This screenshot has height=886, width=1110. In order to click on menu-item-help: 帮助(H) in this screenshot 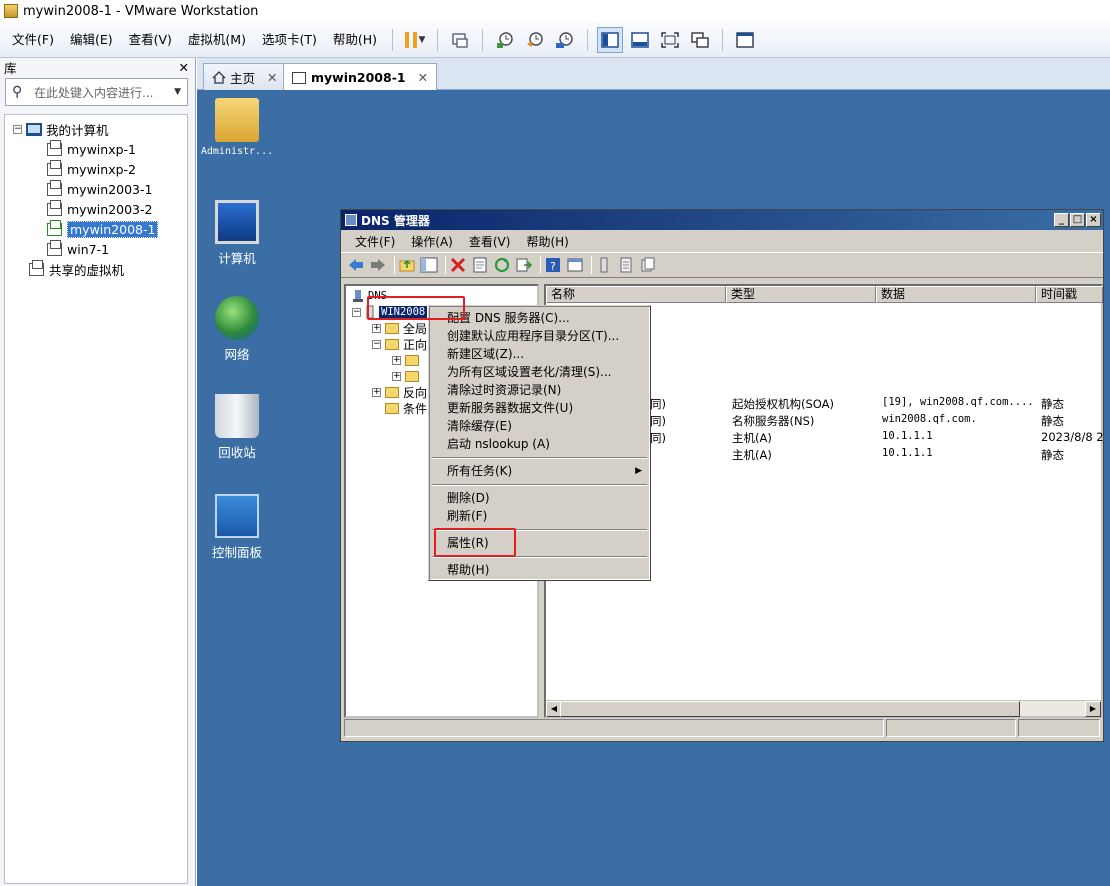, I will do `click(468, 570)`.